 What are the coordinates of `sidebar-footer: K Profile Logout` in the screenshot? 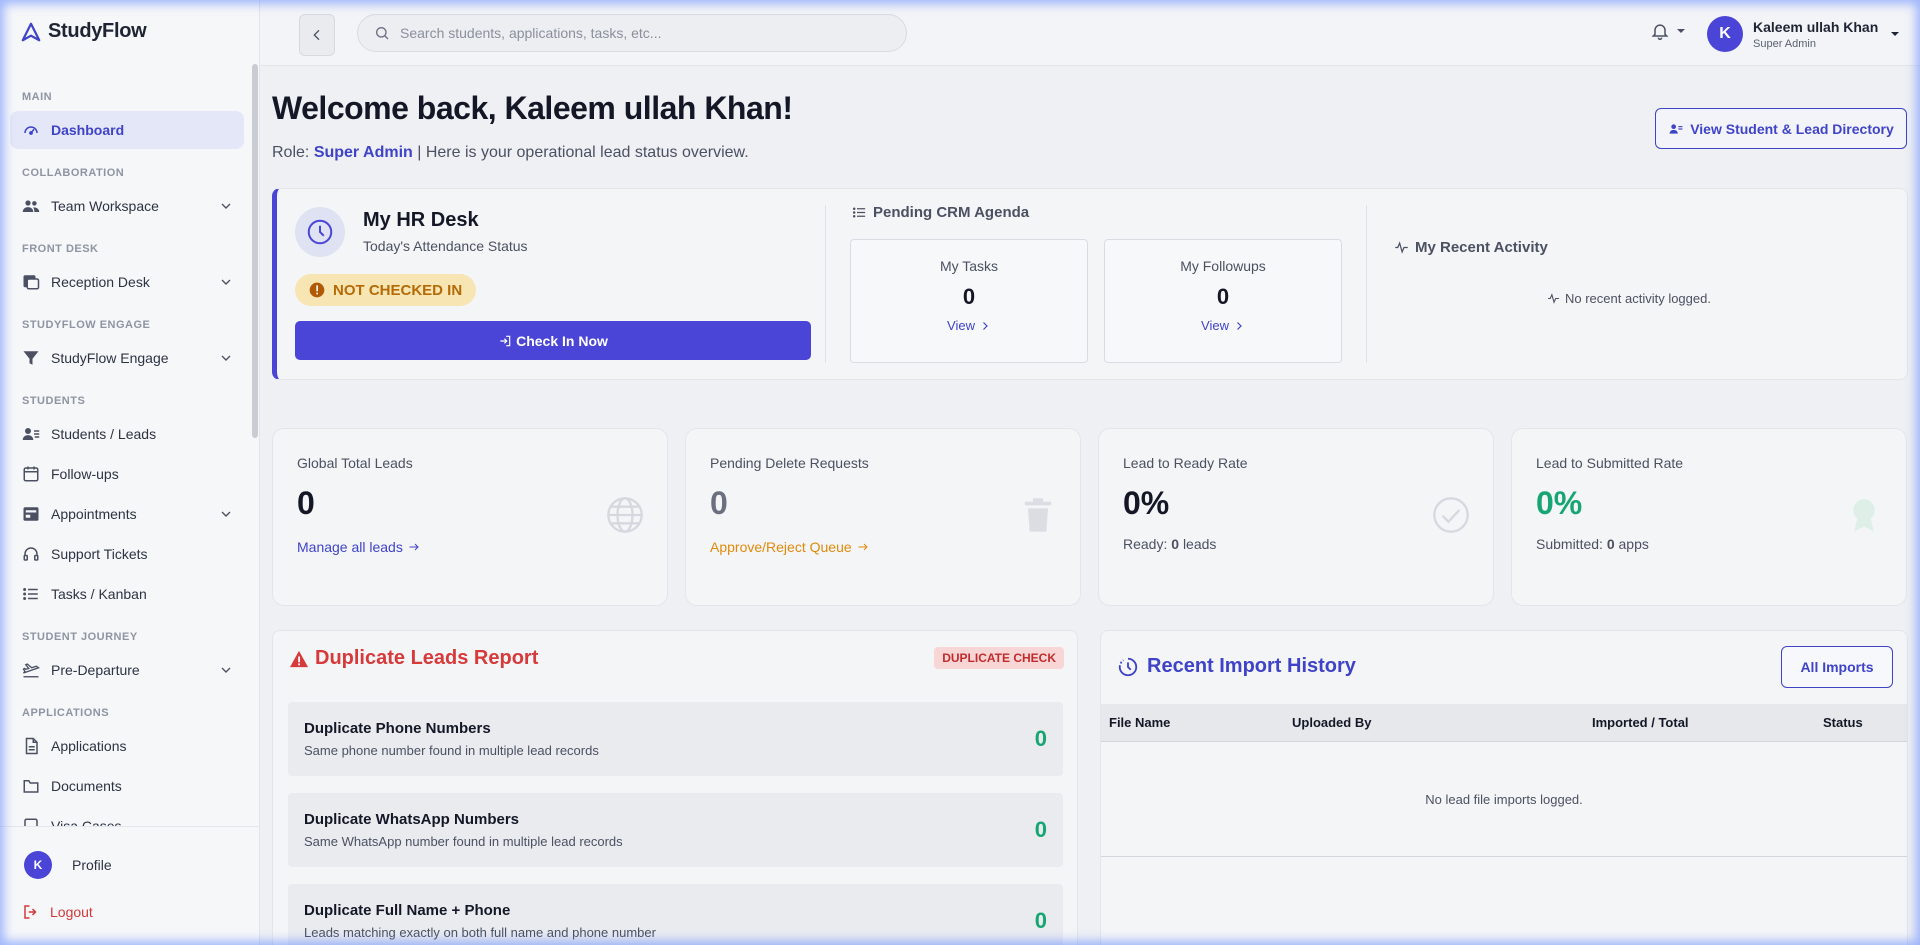 It's located at (130, 873).